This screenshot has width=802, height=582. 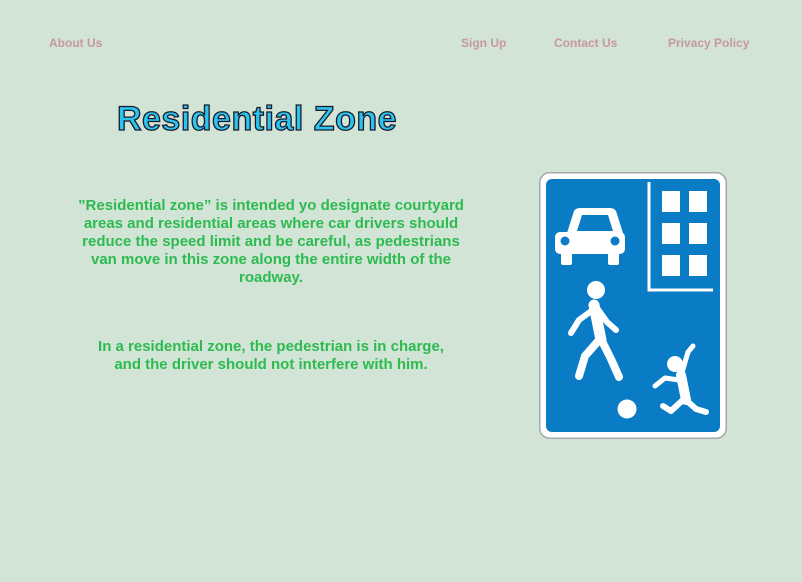 What do you see at coordinates (633, 305) in the screenshot?
I see `residential-zone-sign-icon` at bounding box center [633, 305].